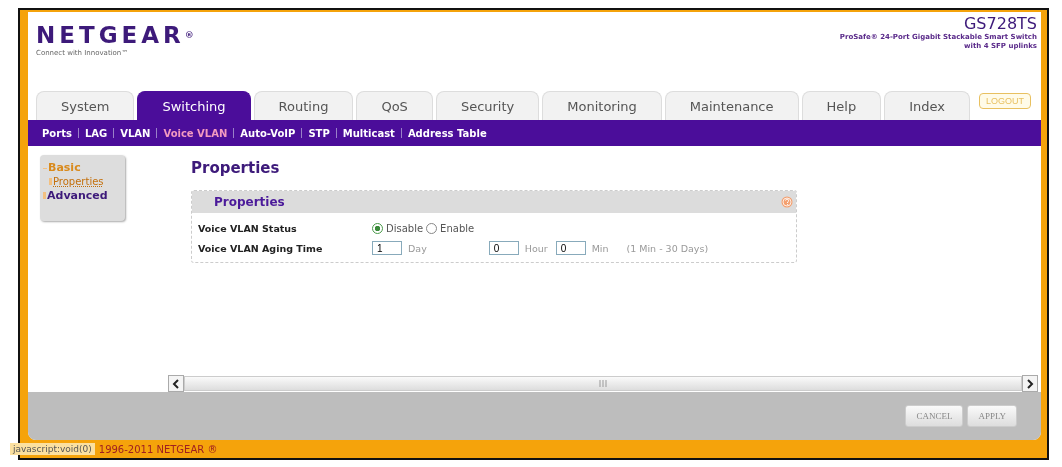  What do you see at coordinates (1030, 383) in the screenshot?
I see `scroll-right-icon` at bounding box center [1030, 383].